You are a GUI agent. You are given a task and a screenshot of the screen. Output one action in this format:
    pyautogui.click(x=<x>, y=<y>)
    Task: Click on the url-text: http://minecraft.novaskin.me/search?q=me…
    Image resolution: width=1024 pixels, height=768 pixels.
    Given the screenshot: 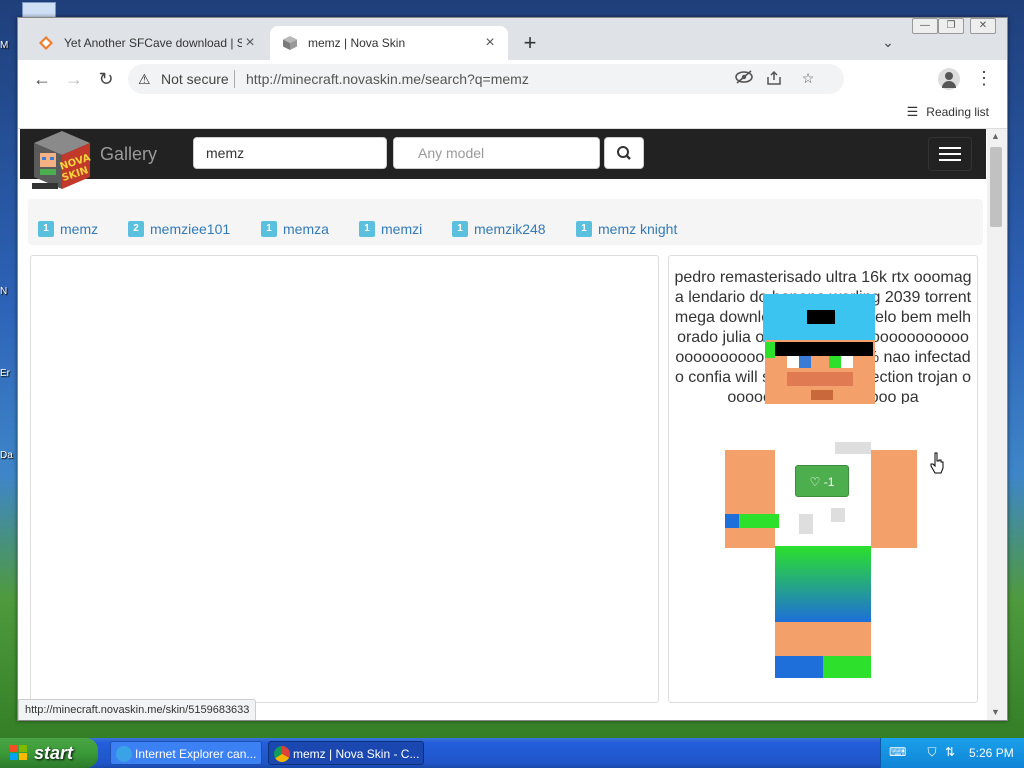 What is the action you would take?
    pyautogui.click(x=387, y=79)
    